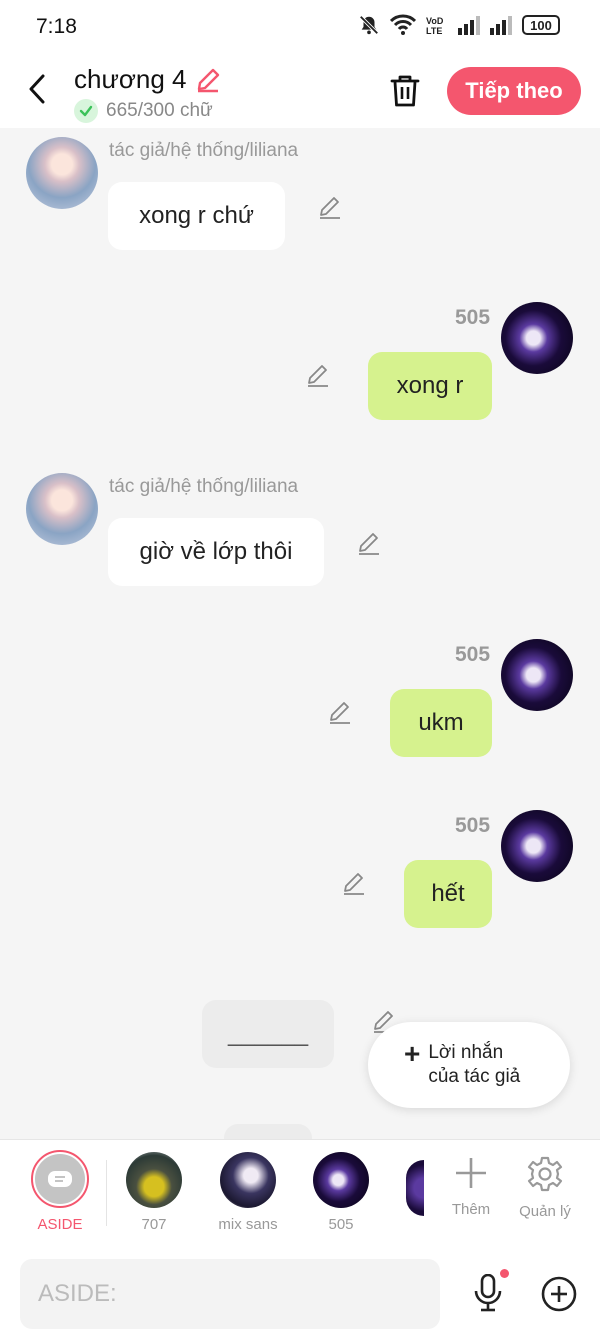 This screenshot has width=600, height=1343. I want to click on chevron-left-icon, so click(37, 89).